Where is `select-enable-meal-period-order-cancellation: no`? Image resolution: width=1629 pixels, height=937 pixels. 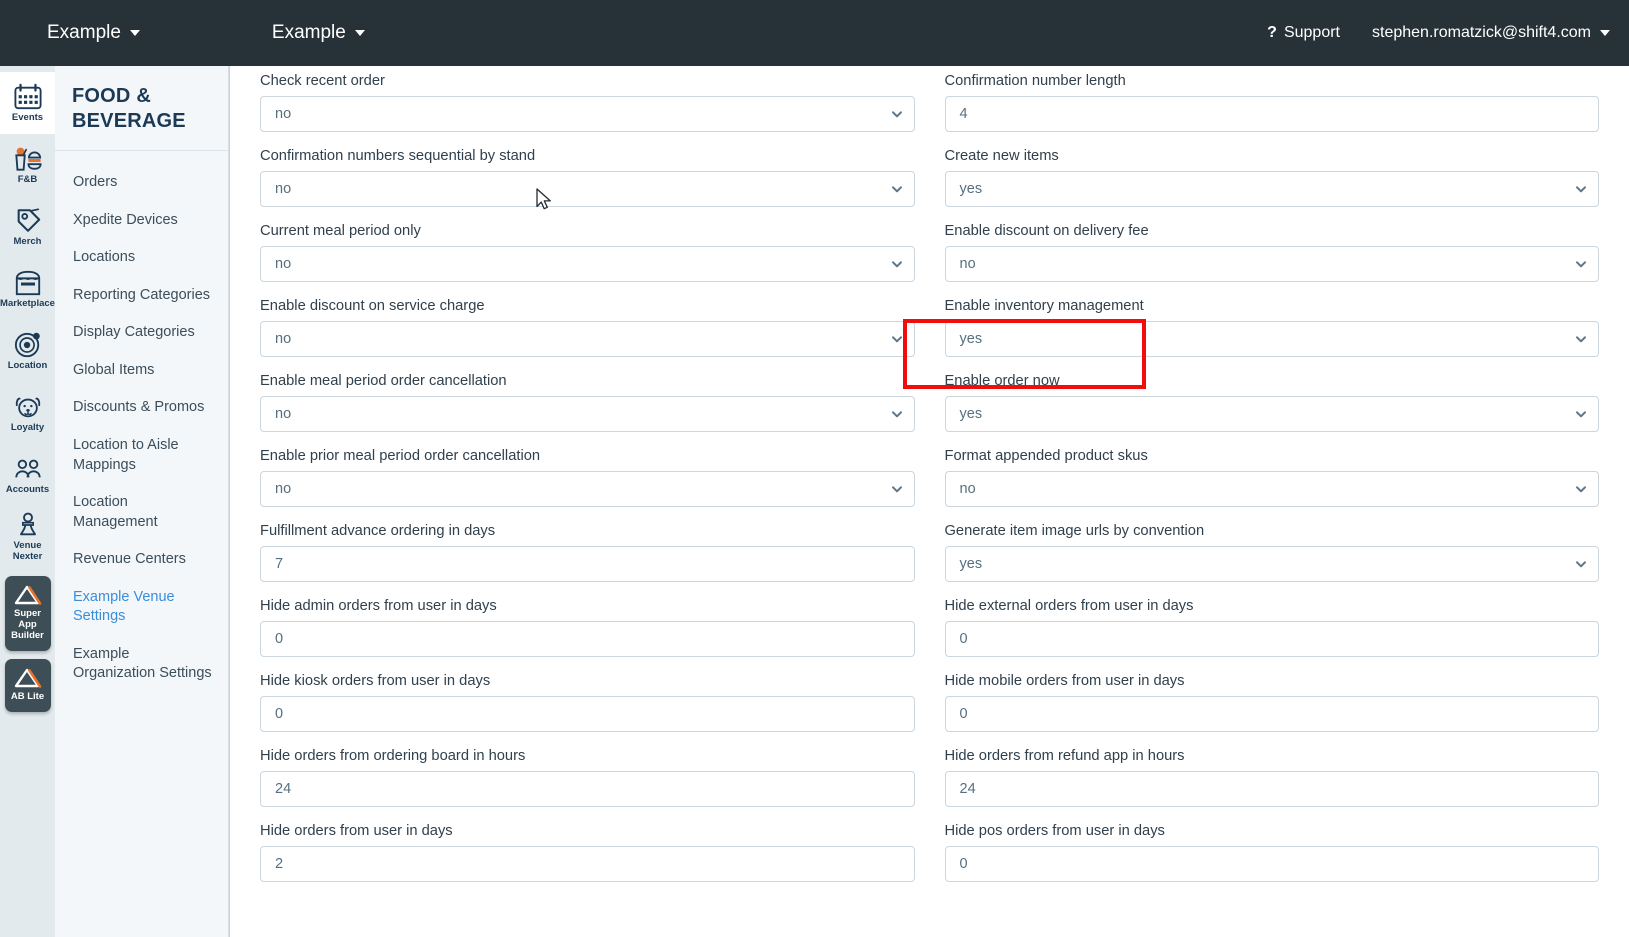 select-enable-meal-period-order-cancellation: no is located at coordinates (587, 414).